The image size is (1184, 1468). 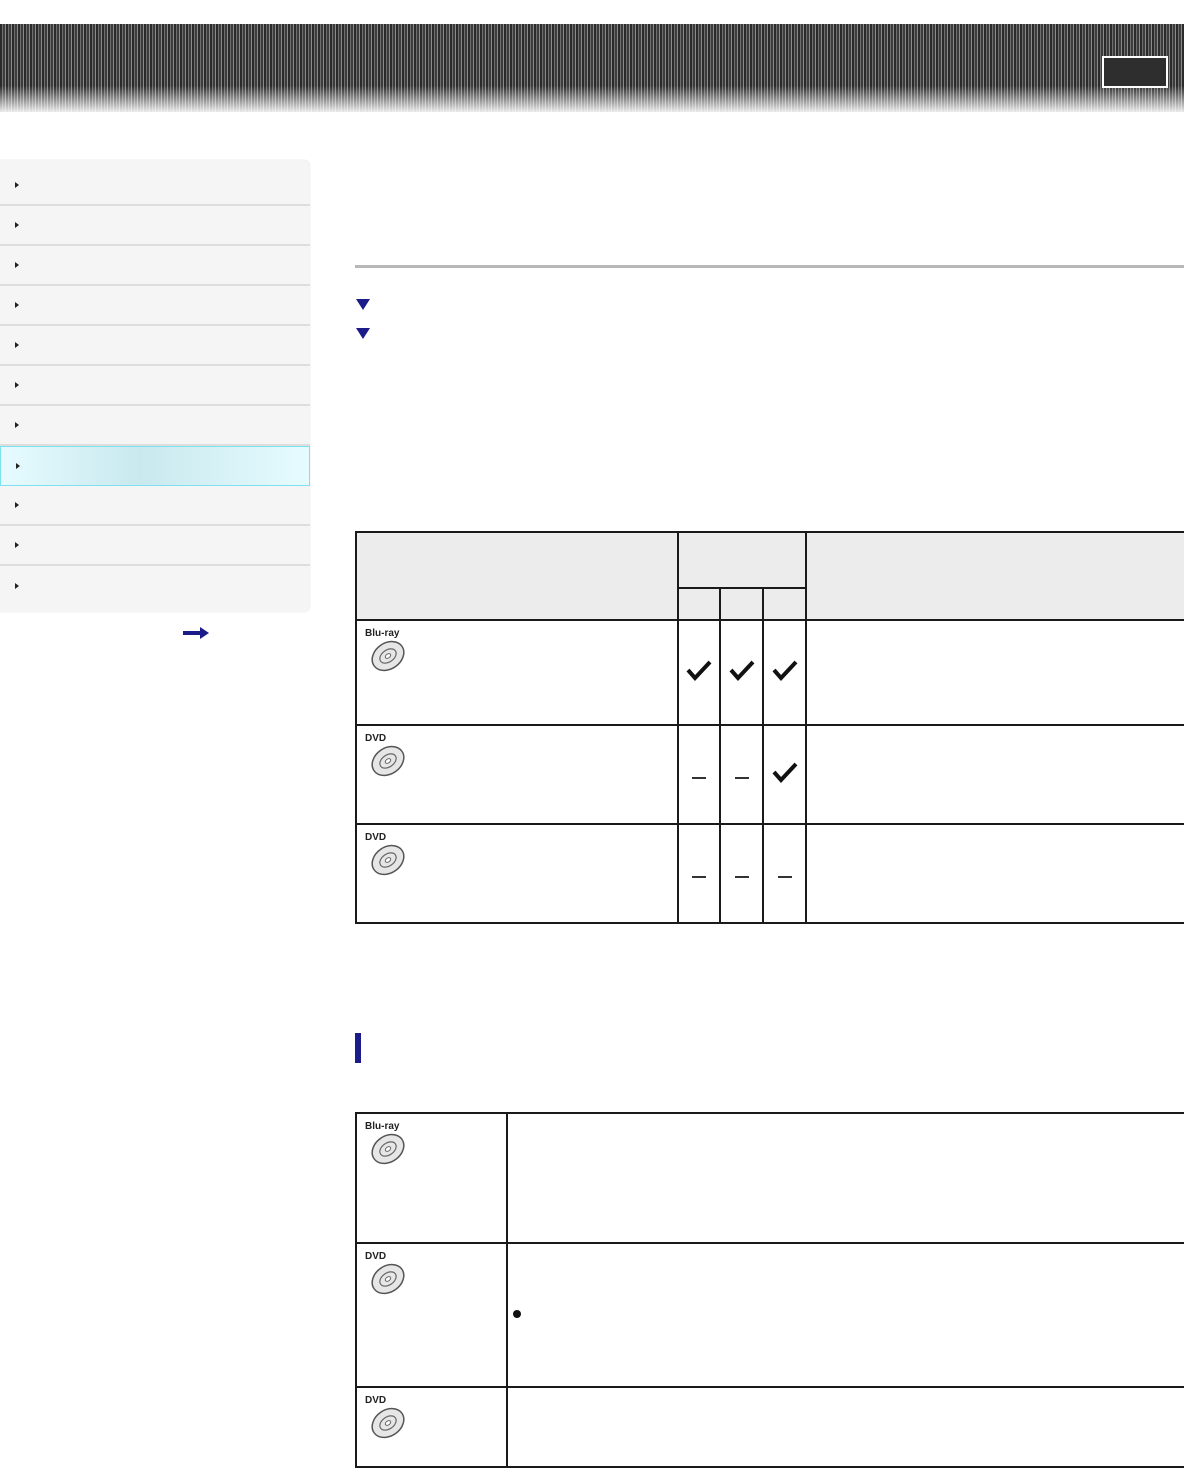 What do you see at coordinates (517, 576) in the screenshot?
I see `table-header-disc` at bounding box center [517, 576].